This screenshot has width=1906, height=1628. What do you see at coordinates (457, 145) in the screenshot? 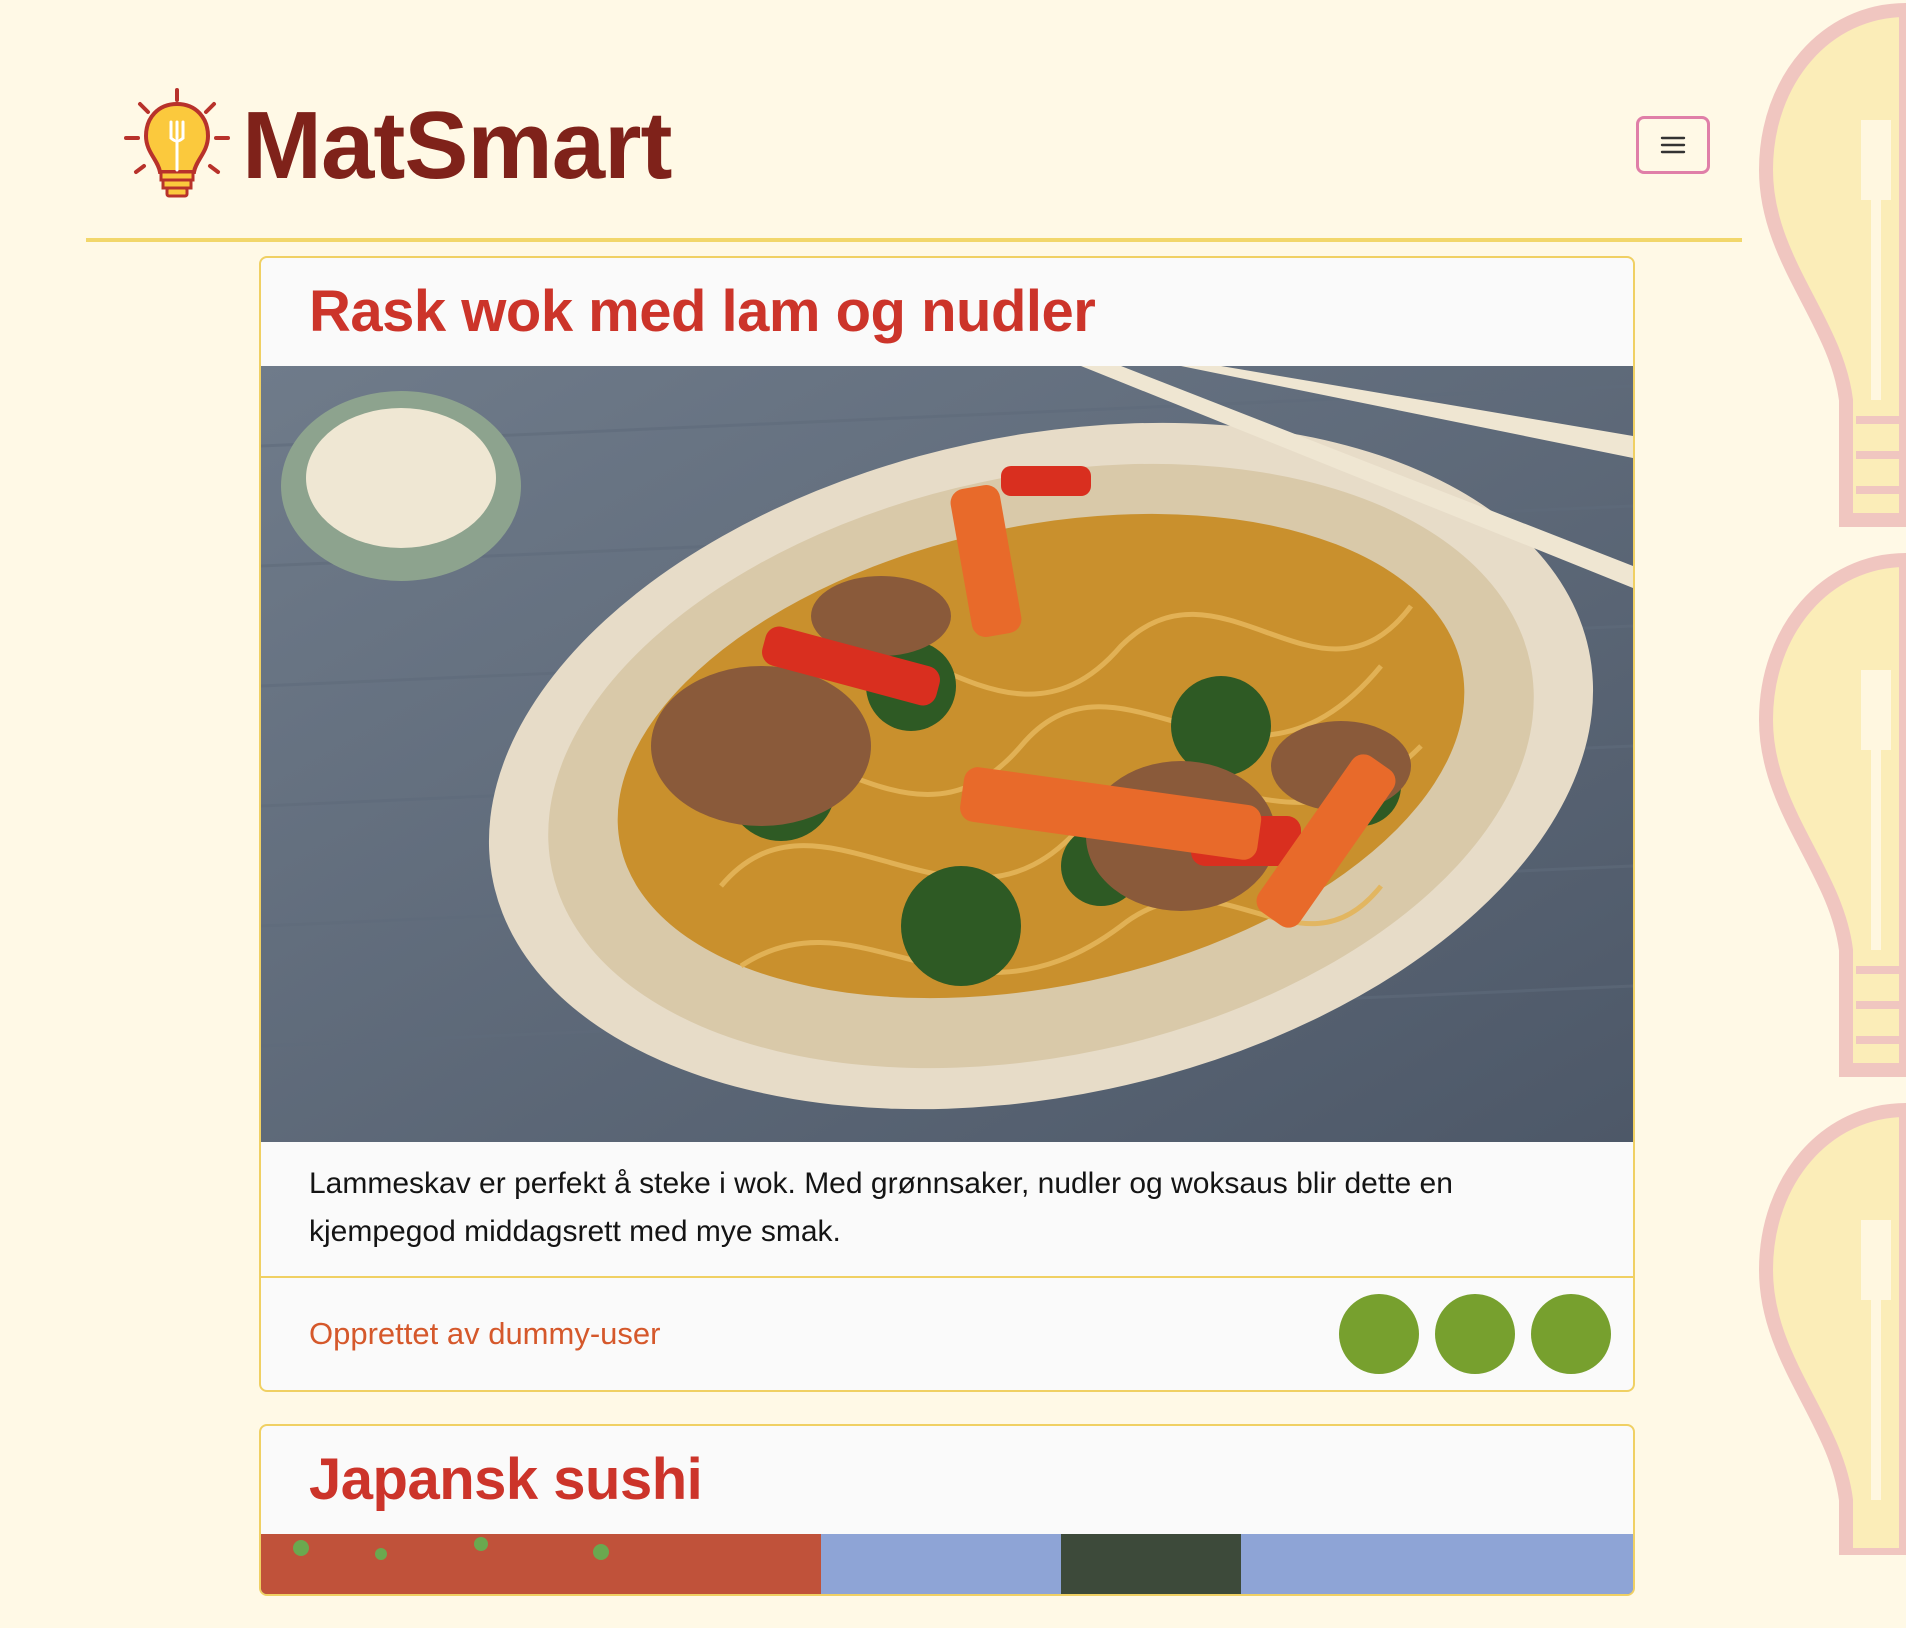
I see `brand-name: MatSmart` at bounding box center [457, 145].